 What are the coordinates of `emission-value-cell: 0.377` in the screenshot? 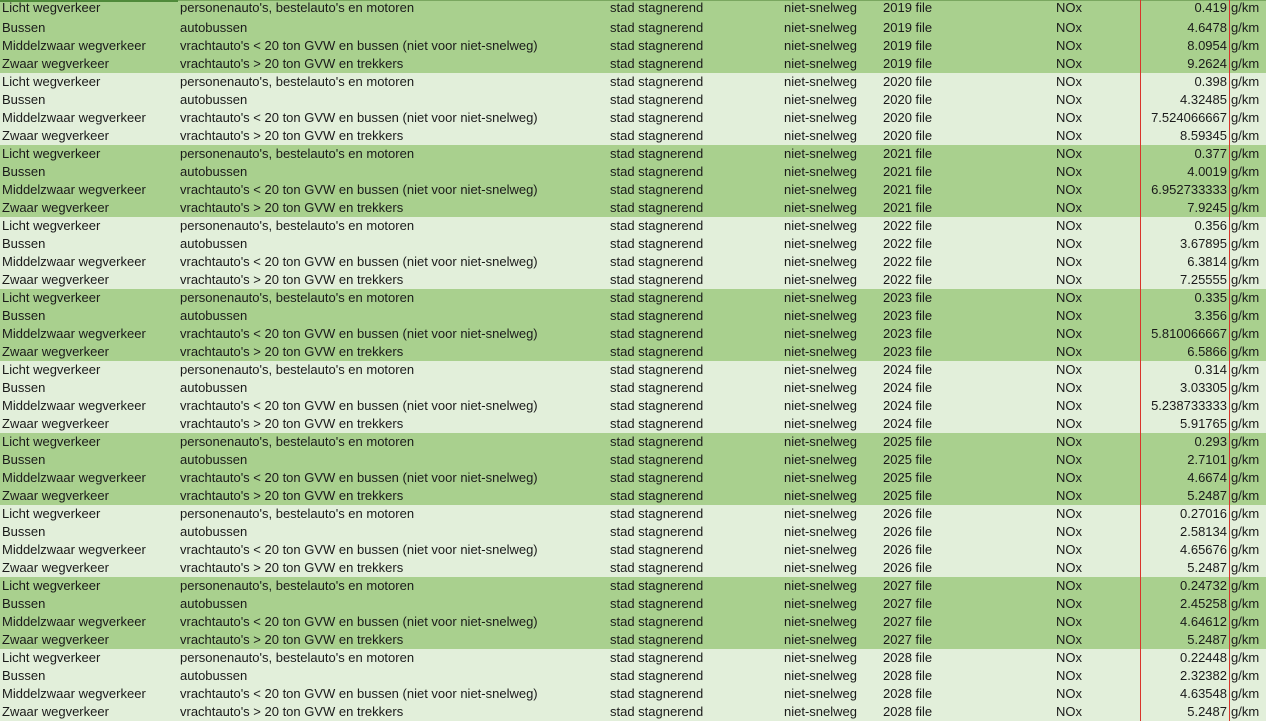 It's located at (1184, 154).